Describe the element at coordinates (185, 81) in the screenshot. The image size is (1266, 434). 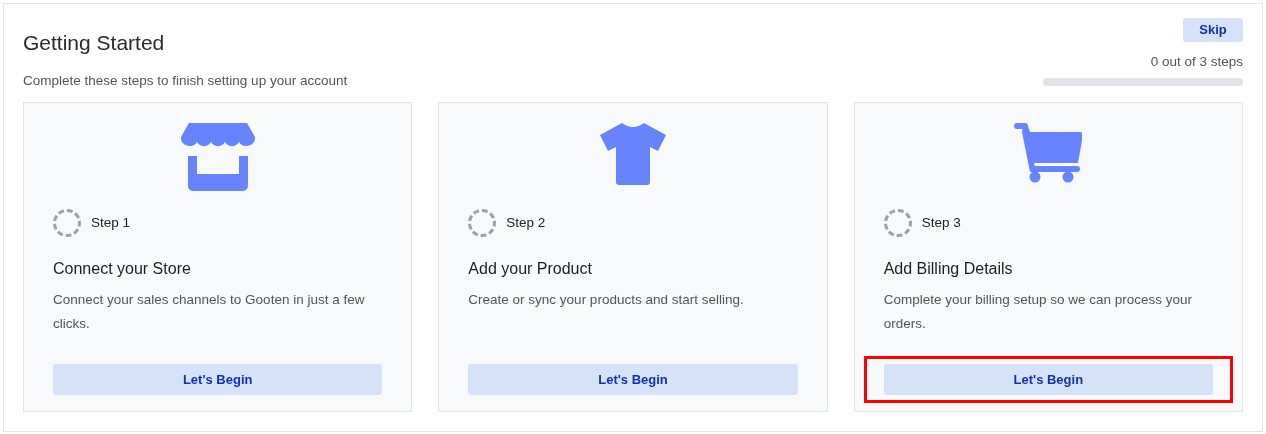
I see `page-subtitle: Complete these steps to finish setting up your account` at that location.